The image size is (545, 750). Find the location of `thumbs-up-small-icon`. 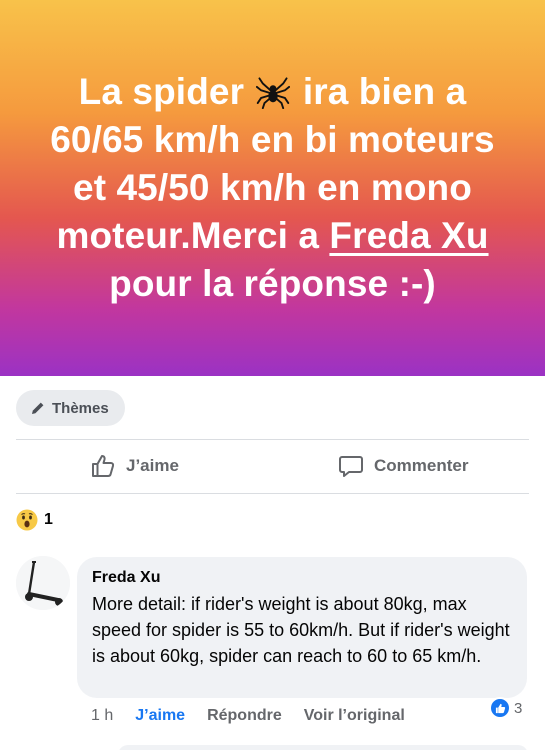

thumbs-up-small-icon is located at coordinates (500, 708).